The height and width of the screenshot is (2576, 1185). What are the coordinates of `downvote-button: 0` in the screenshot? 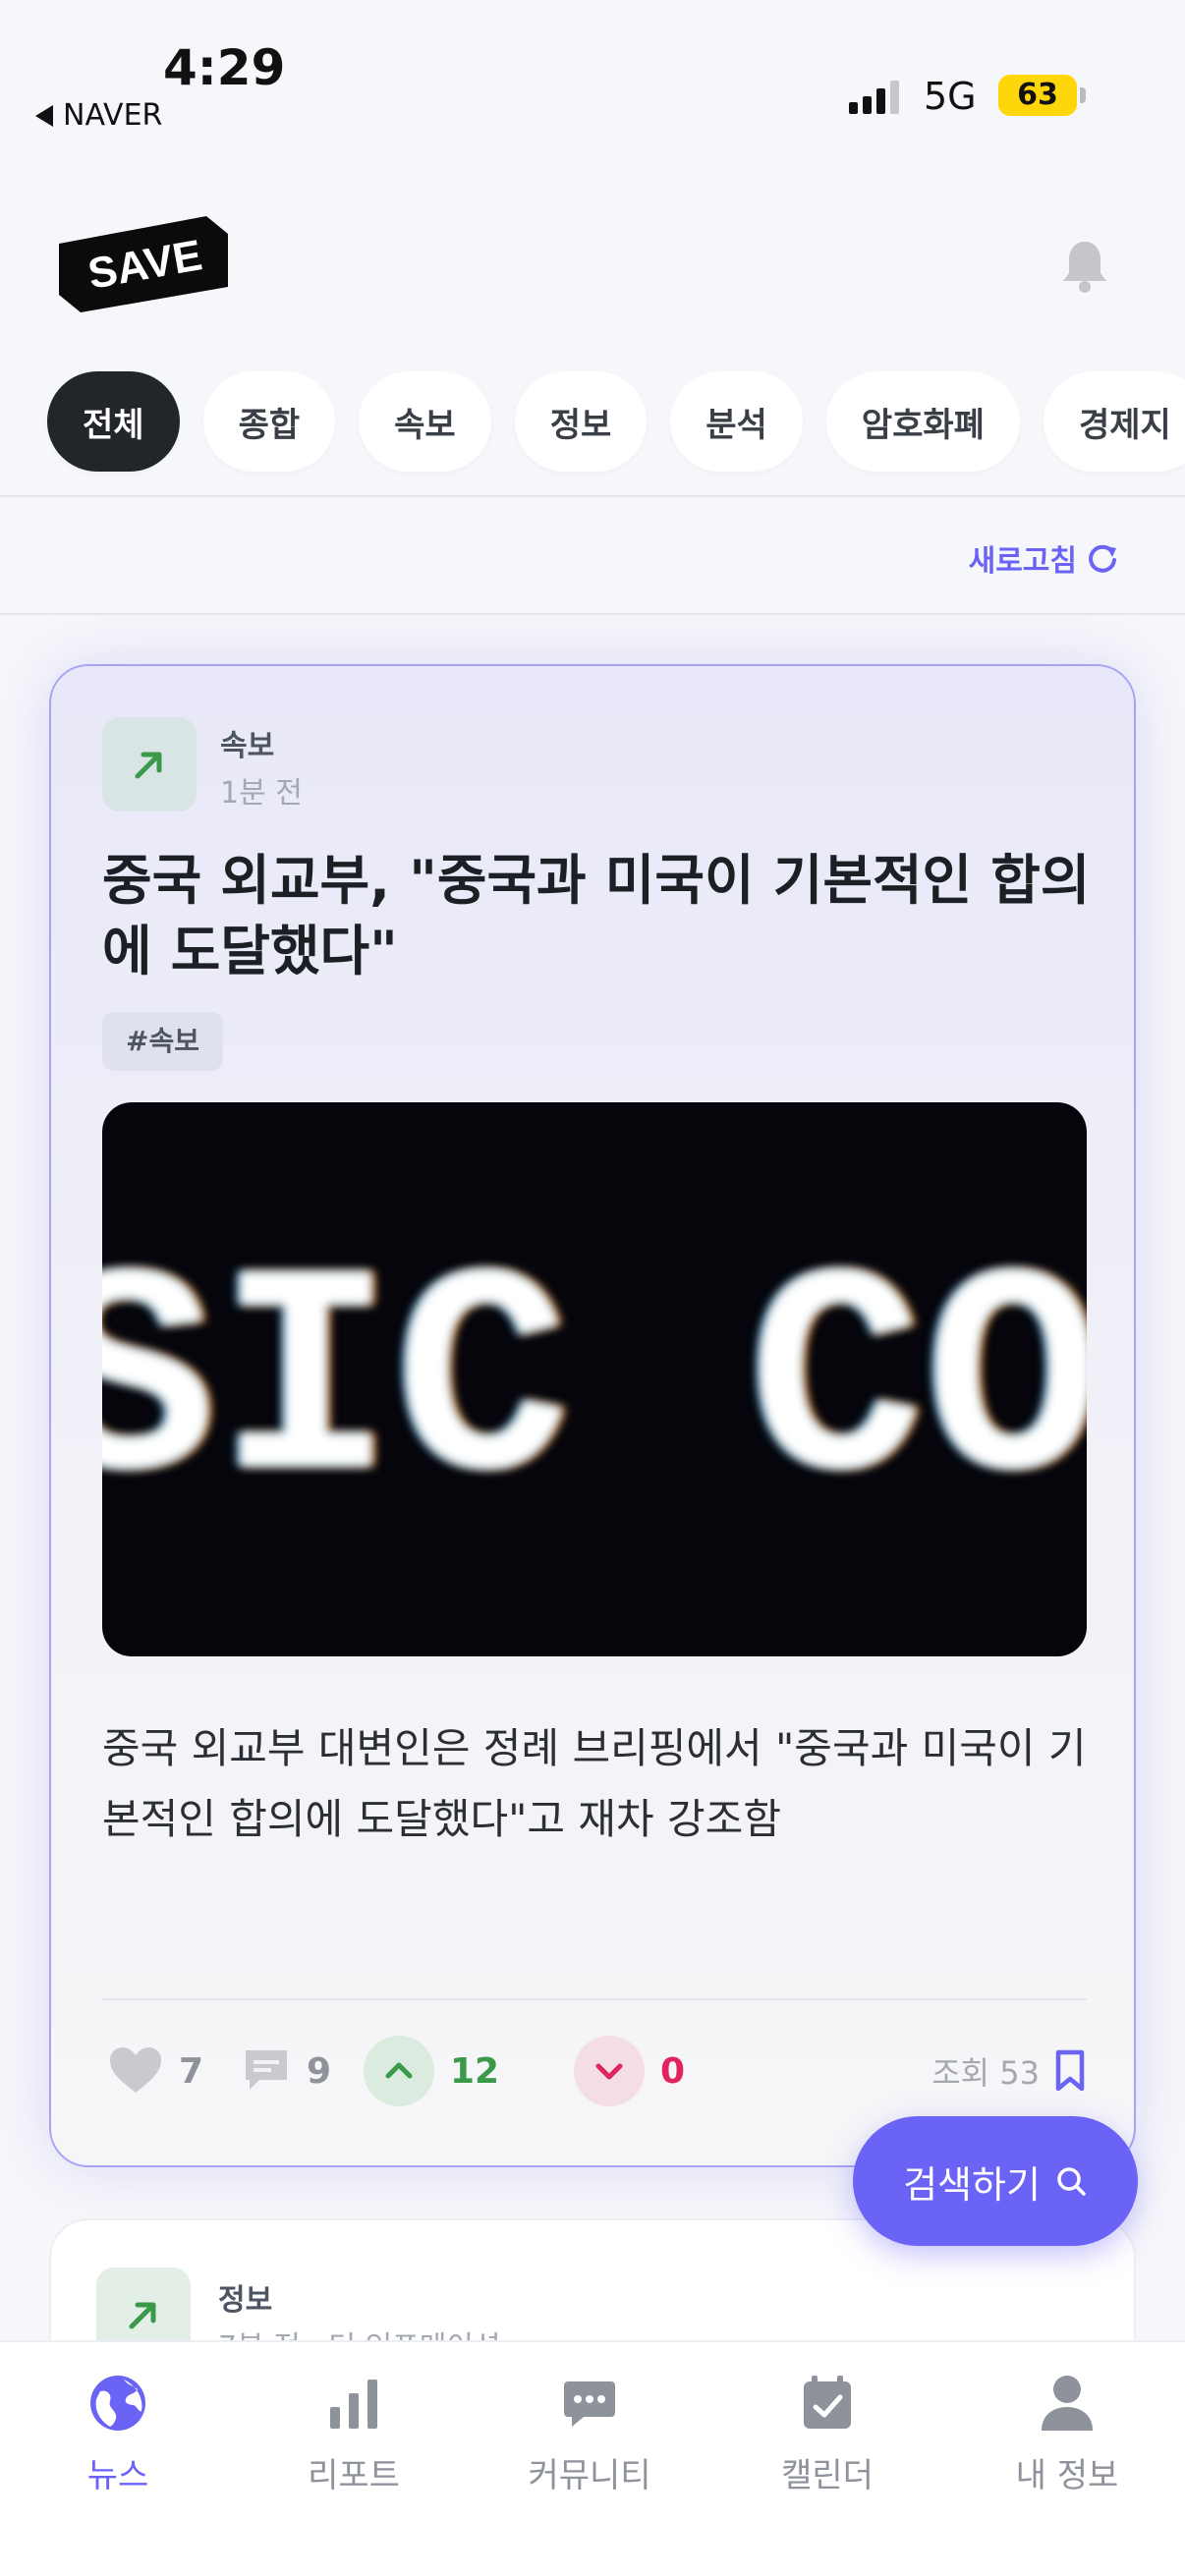 It's located at (629, 2071).